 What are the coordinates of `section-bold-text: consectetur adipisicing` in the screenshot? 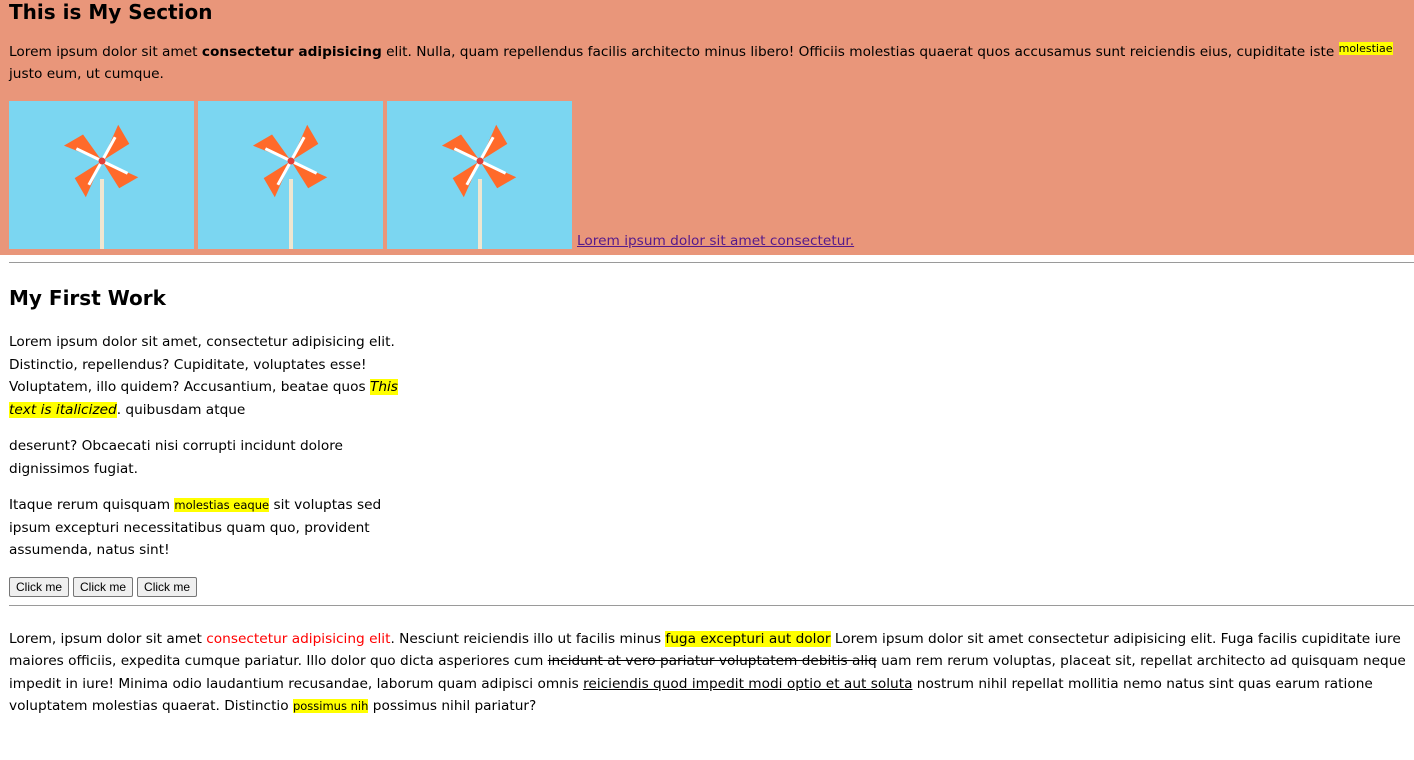 It's located at (291, 52).